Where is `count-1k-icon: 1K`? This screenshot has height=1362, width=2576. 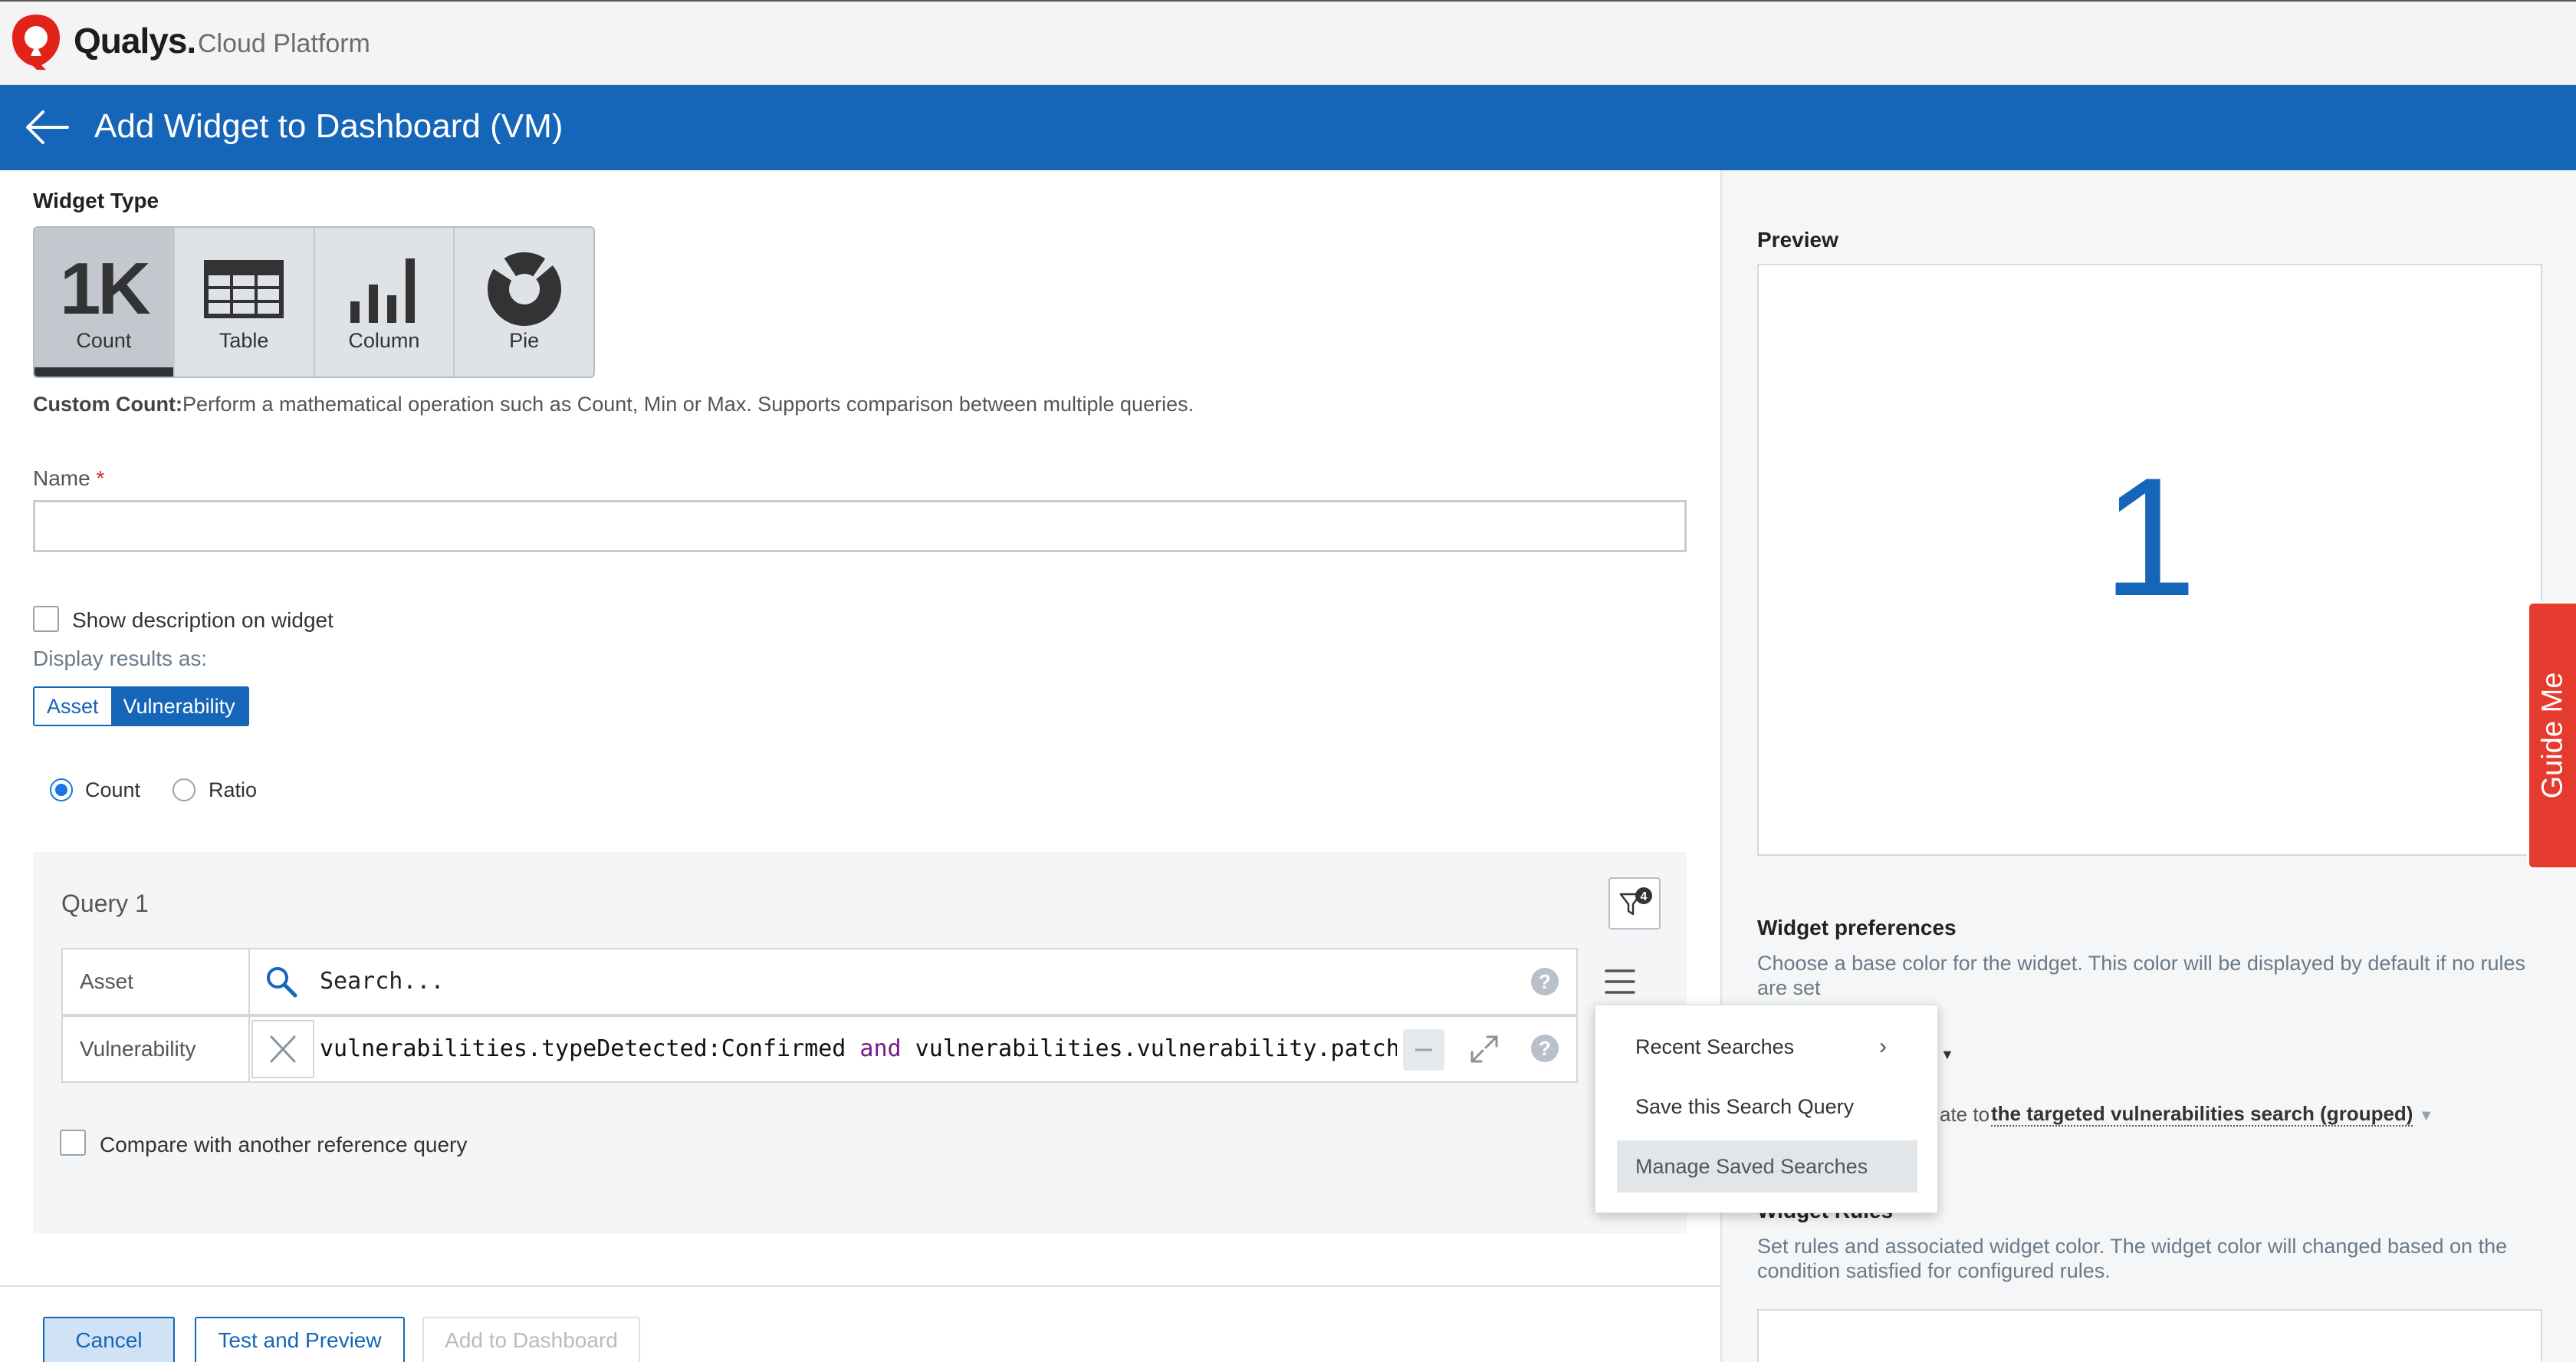
count-1k-icon: 1K is located at coordinates (105, 288).